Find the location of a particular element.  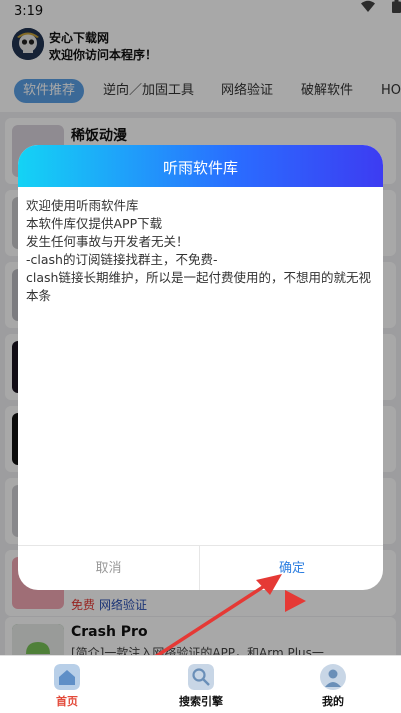

dialog-line: 发生任何事故与开发者无关！ is located at coordinates (107, 241).